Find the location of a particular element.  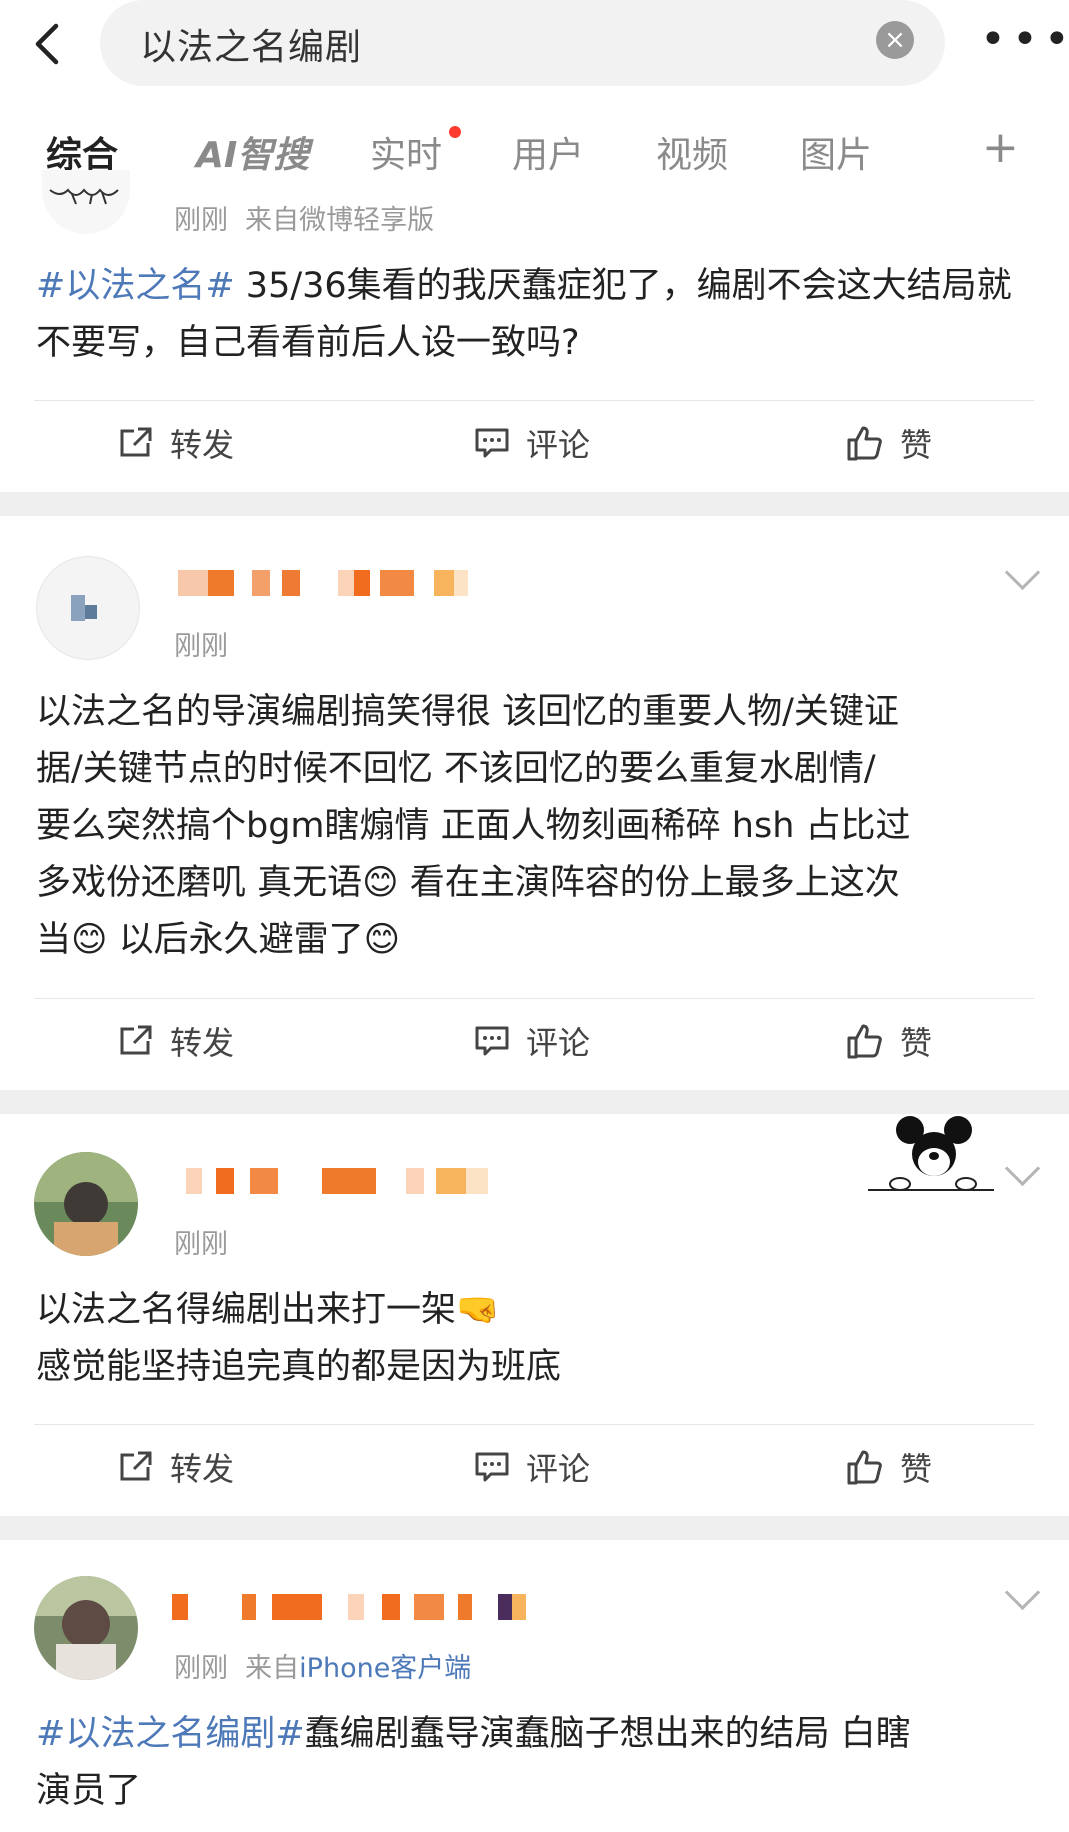

post-text: #以法之名编剧#蠢编剧蠢导演蠢脑子想出来的结局 白瞎 演员了 is located at coordinates (531, 1763).